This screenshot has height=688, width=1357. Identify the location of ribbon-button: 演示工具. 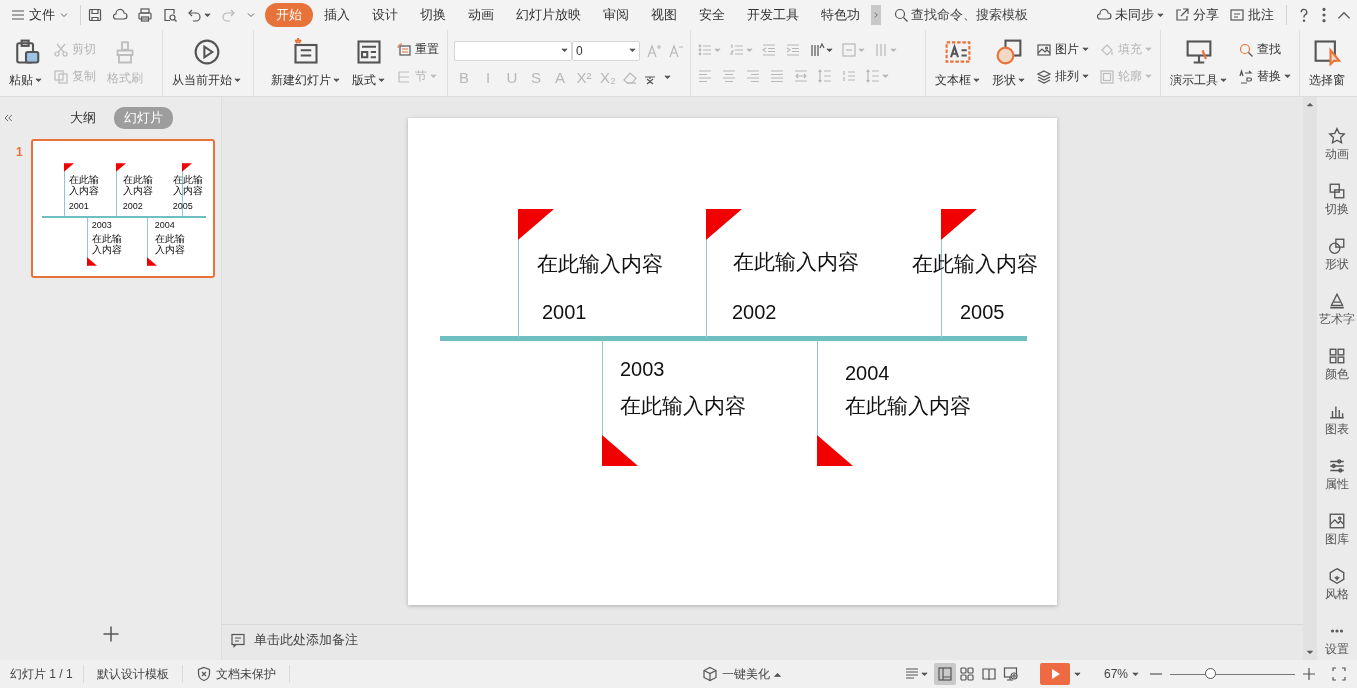
(1198, 63).